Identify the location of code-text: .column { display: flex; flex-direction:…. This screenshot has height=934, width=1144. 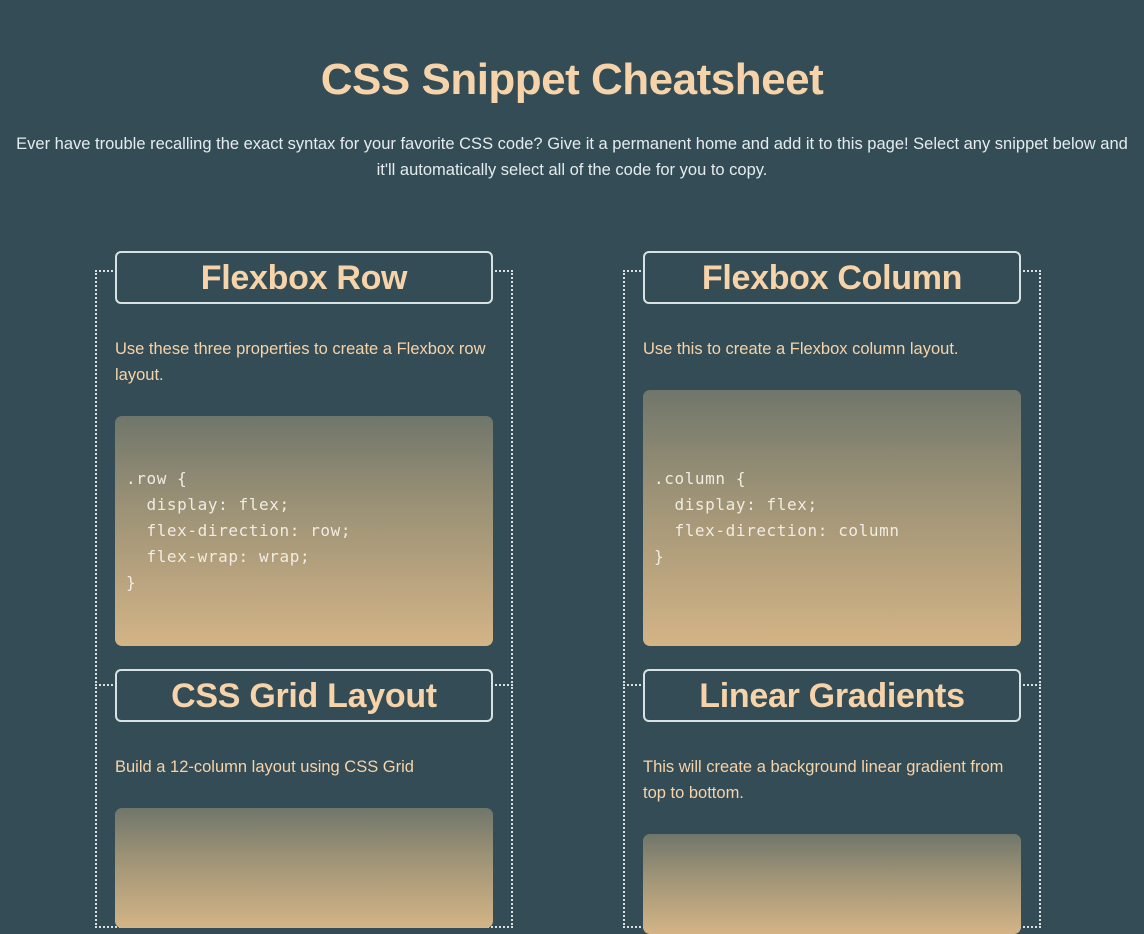
(777, 518).